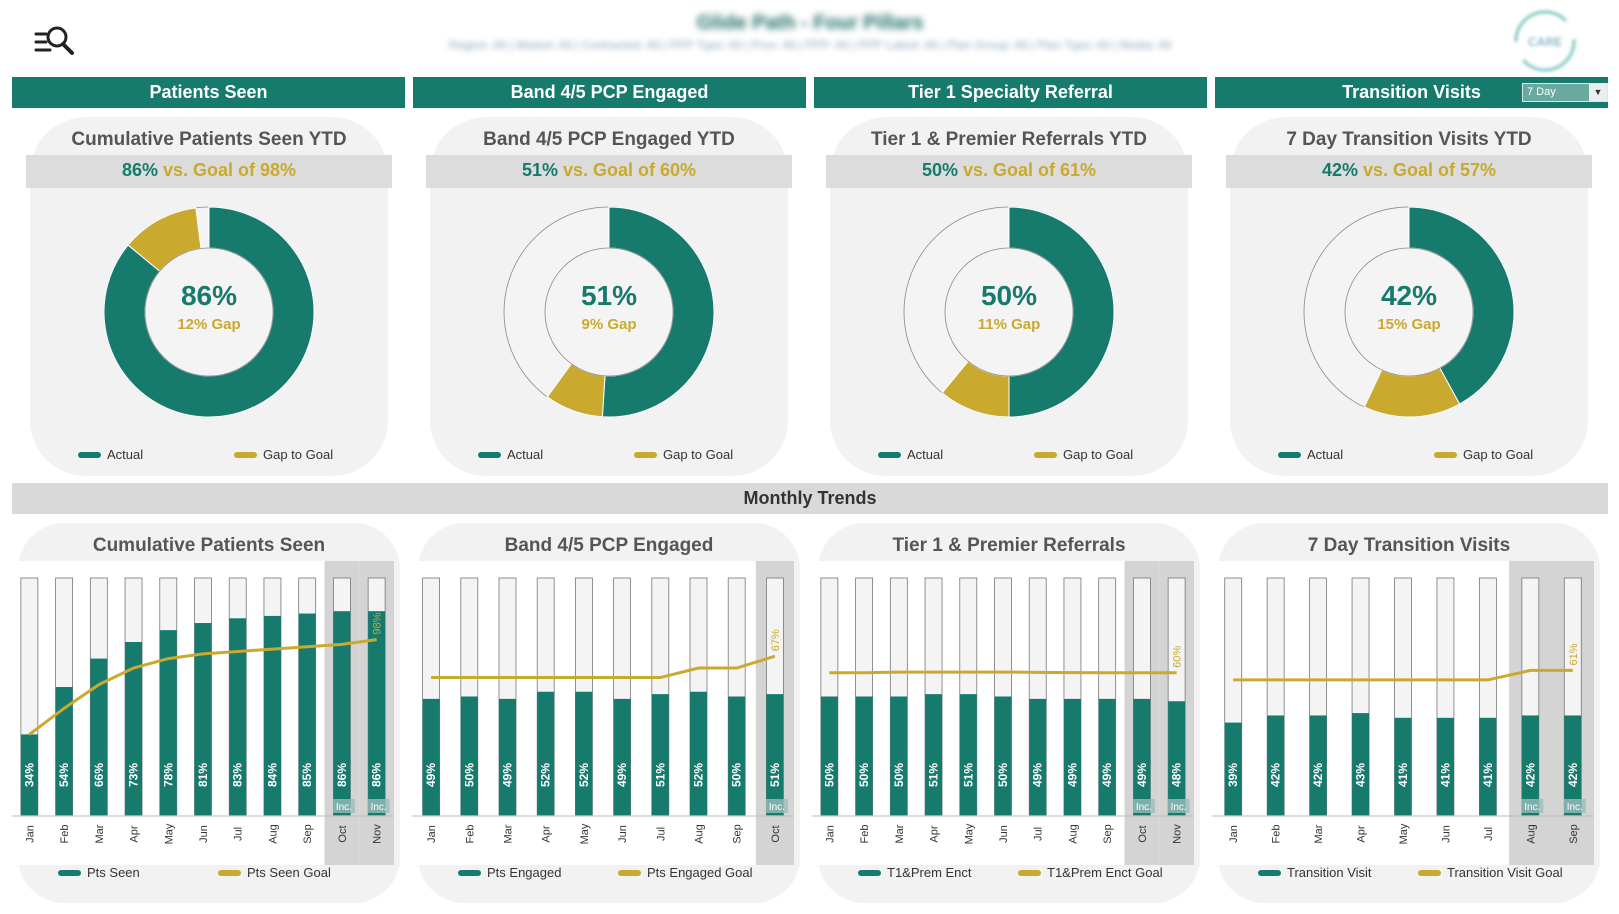  What do you see at coordinates (1565, 92) in the screenshot?
I see `transition-days-dropdown: 7 Day ▼` at bounding box center [1565, 92].